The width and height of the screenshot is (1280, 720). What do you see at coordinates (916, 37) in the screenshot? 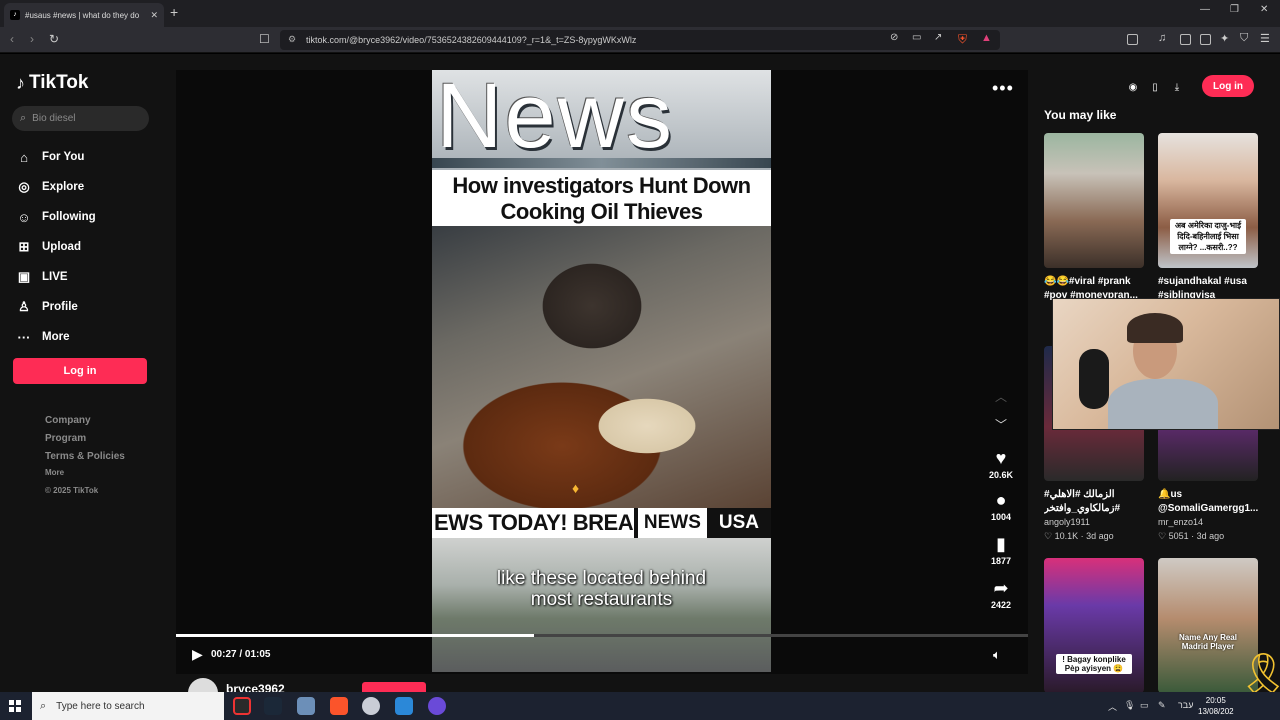
I see `cast-icon: ▭` at bounding box center [916, 37].